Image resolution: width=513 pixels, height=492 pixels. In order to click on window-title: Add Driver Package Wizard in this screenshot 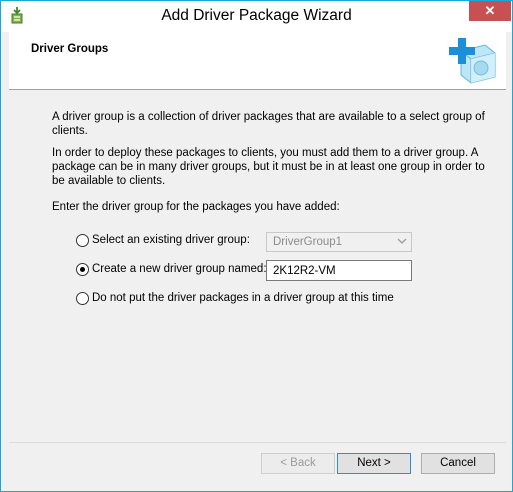, I will do `click(256, 15)`.